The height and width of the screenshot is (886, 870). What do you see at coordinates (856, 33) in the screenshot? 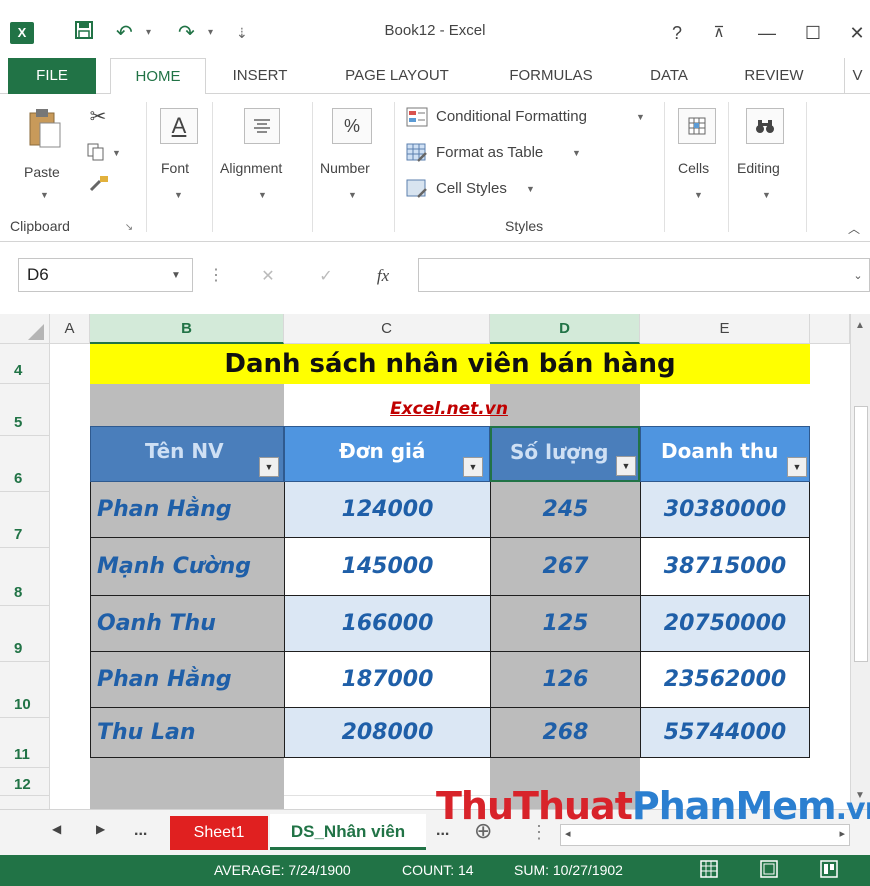
I see `close-button: ✕` at bounding box center [856, 33].